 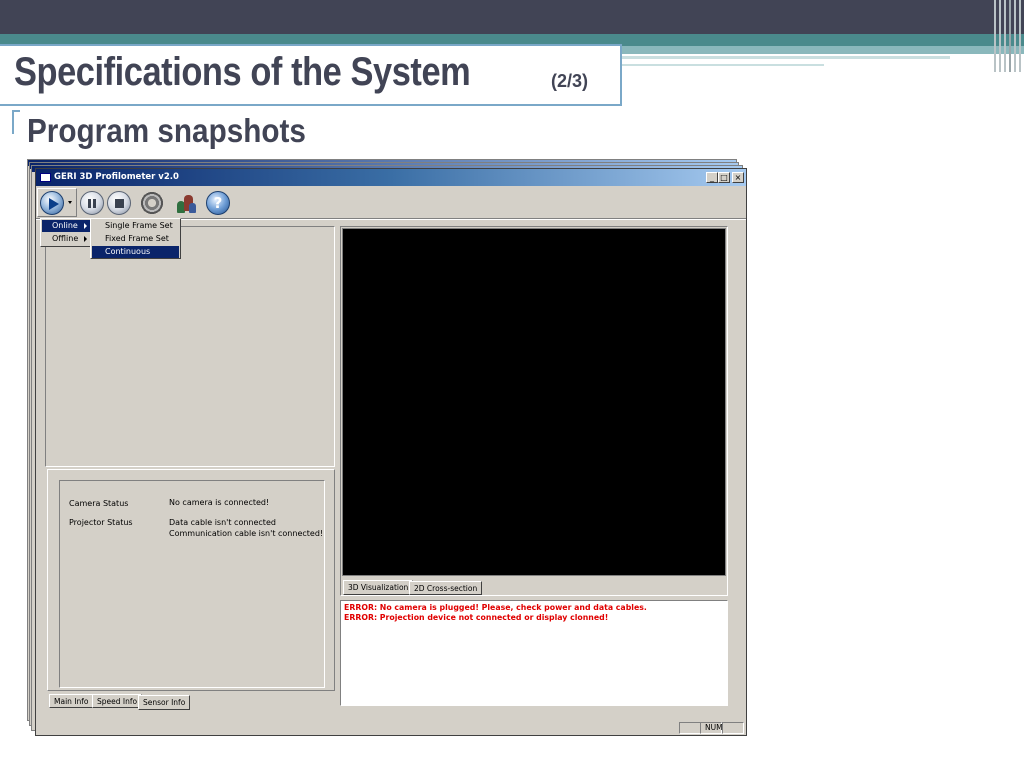 I want to click on projector-status-value-2: Communication cable isn't connected!, so click(x=246, y=533).